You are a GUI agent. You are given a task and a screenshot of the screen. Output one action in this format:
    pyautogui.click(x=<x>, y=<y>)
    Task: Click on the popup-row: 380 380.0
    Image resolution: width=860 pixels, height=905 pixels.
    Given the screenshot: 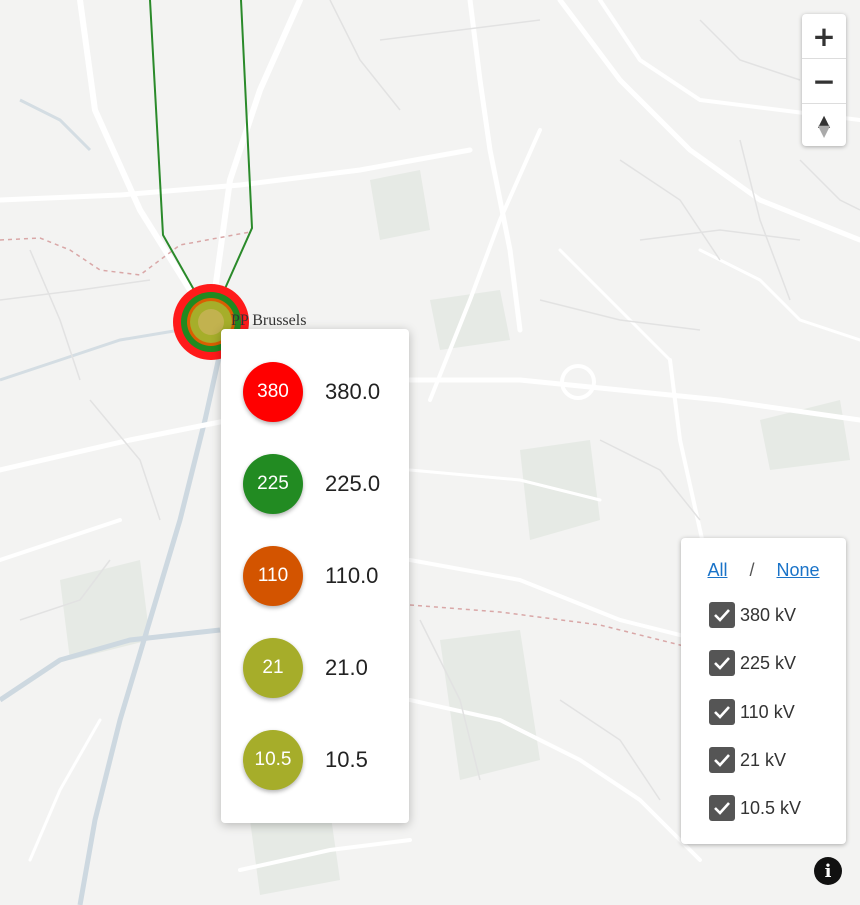 What is the action you would take?
    pyautogui.click(x=323, y=392)
    